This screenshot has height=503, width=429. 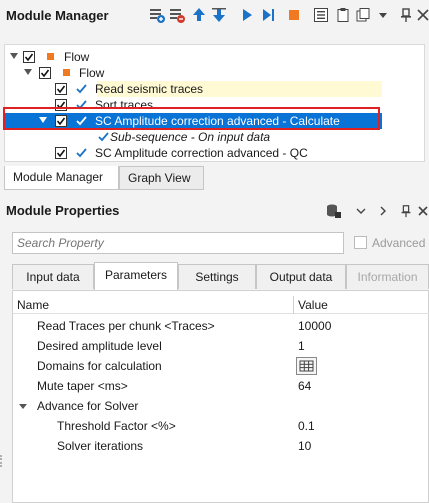 What do you see at coordinates (343, 15) in the screenshot?
I see `clipboard-icon` at bounding box center [343, 15].